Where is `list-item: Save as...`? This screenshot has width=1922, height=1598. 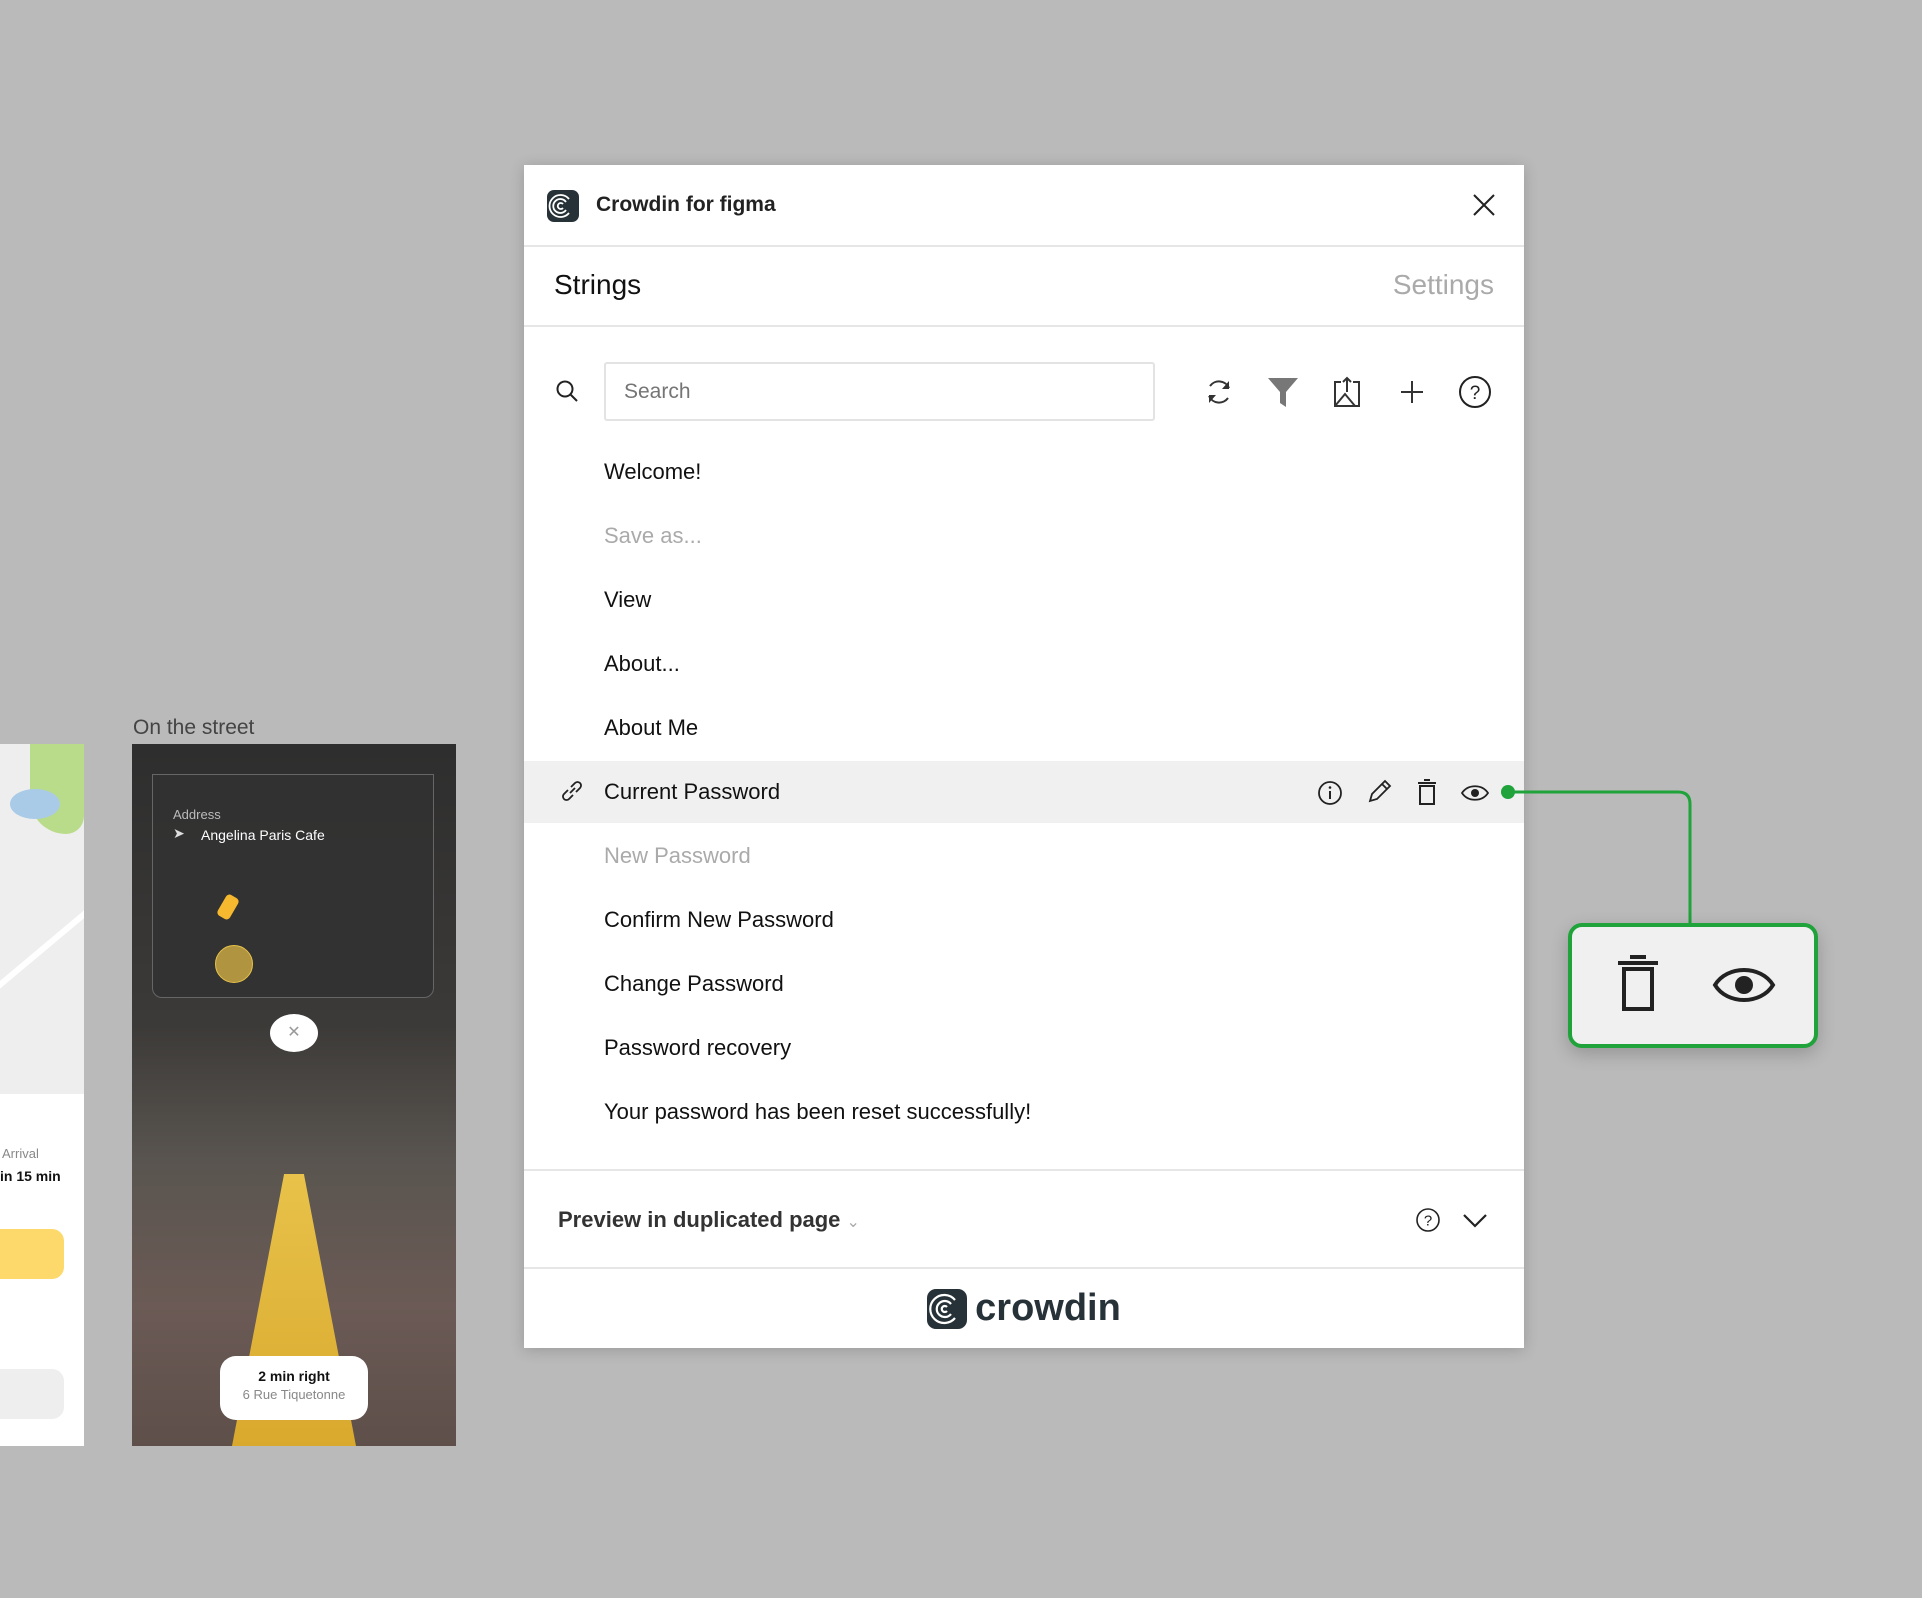
list-item: Save as... is located at coordinates (1024, 536).